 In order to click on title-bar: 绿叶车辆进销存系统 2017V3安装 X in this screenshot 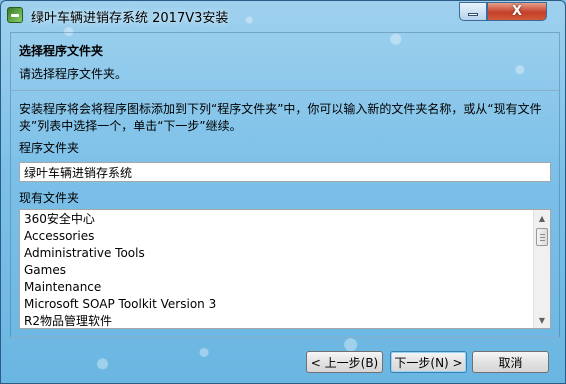, I will do `click(283, 16)`.